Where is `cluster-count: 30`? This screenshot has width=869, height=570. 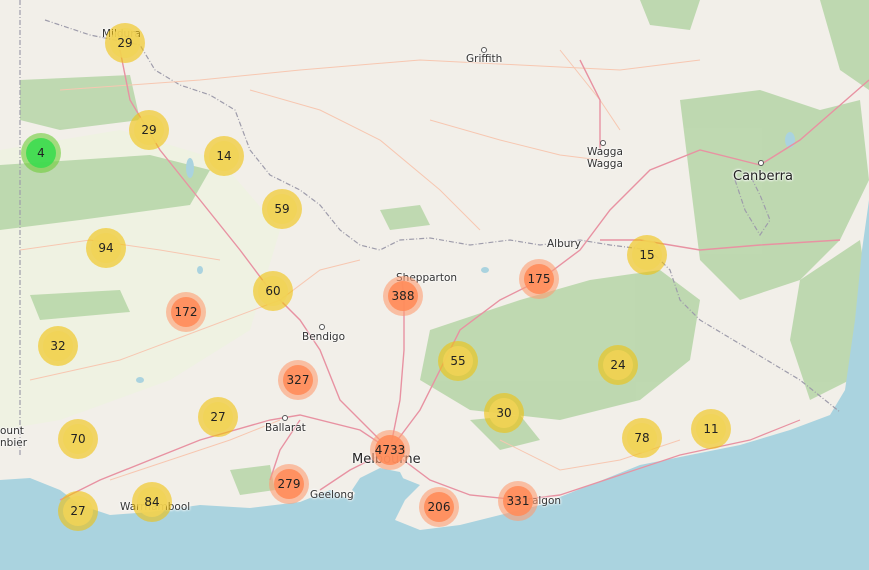 cluster-count: 30 is located at coordinates (504, 413).